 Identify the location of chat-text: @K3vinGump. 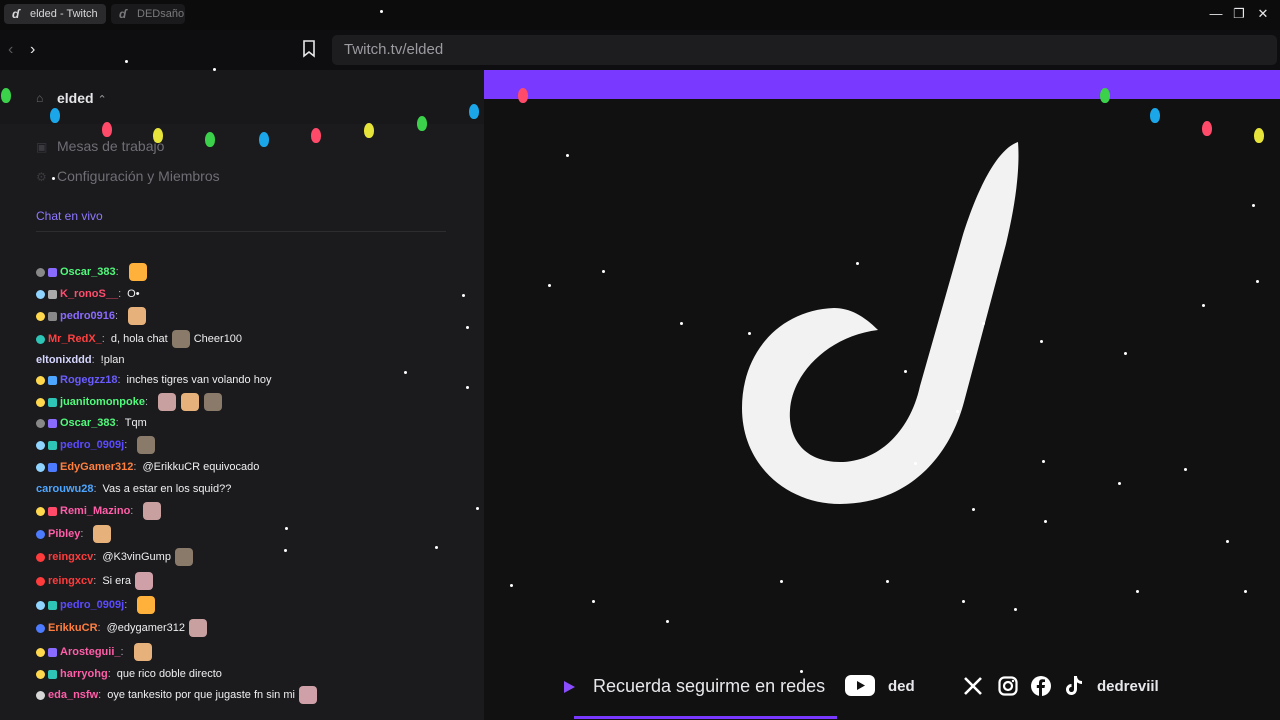
(136, 557).